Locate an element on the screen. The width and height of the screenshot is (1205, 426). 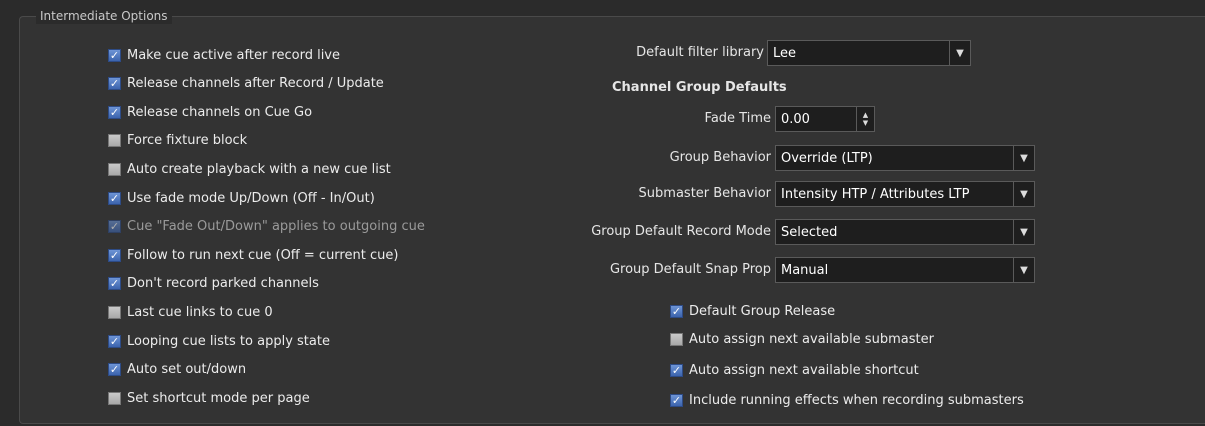
spin-buttons: ▲ ▼ is located at coordinates (865, 119).